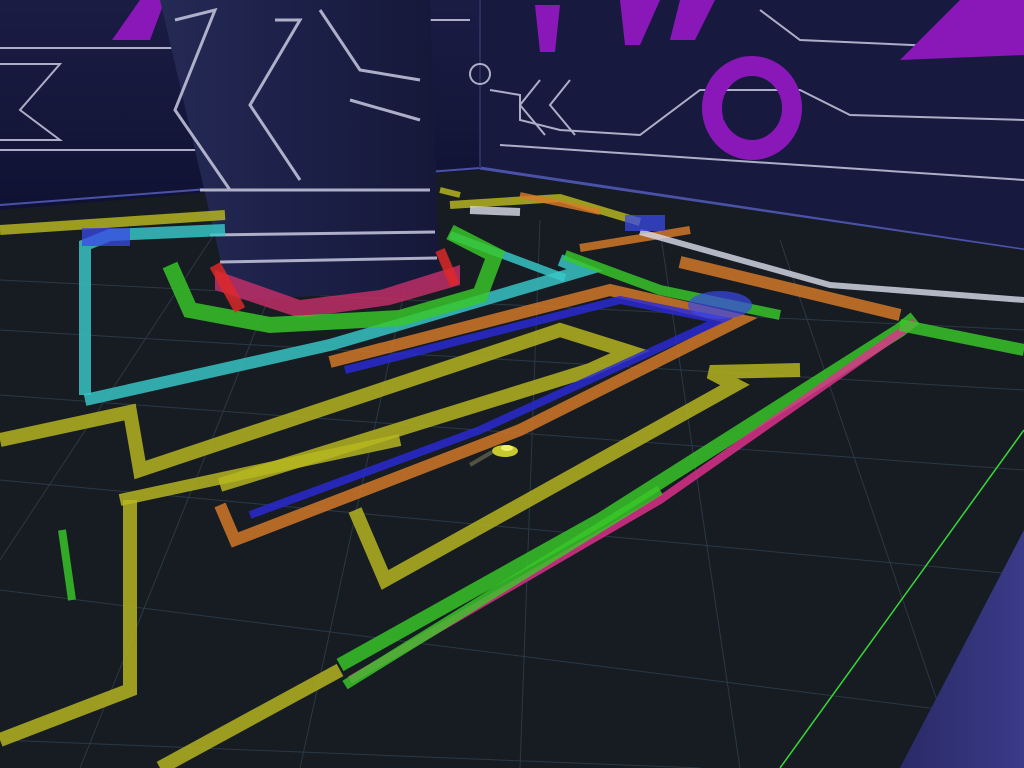 Image resolution: width=1024 pixels, height=768 pixels. I want to click on boost-pad-back, so click(645, 223).